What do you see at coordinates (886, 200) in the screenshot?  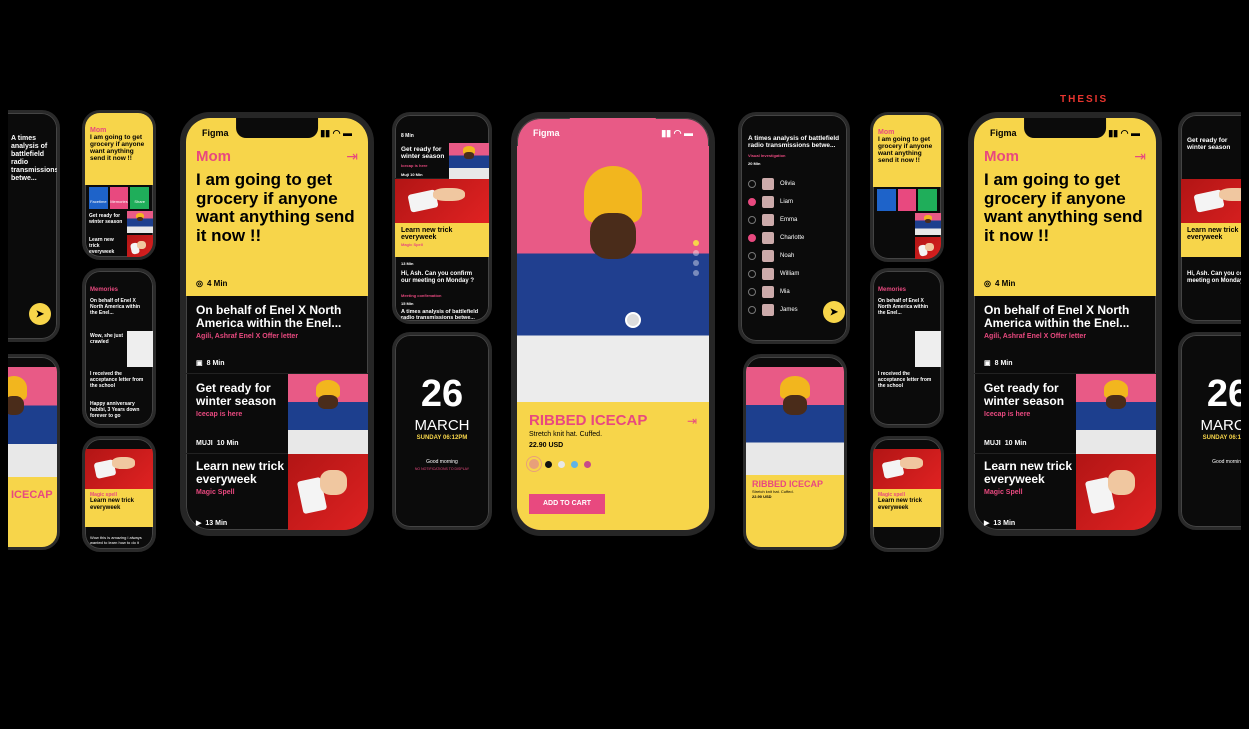 I see `facetime-button` at bounding box center [886, 200].